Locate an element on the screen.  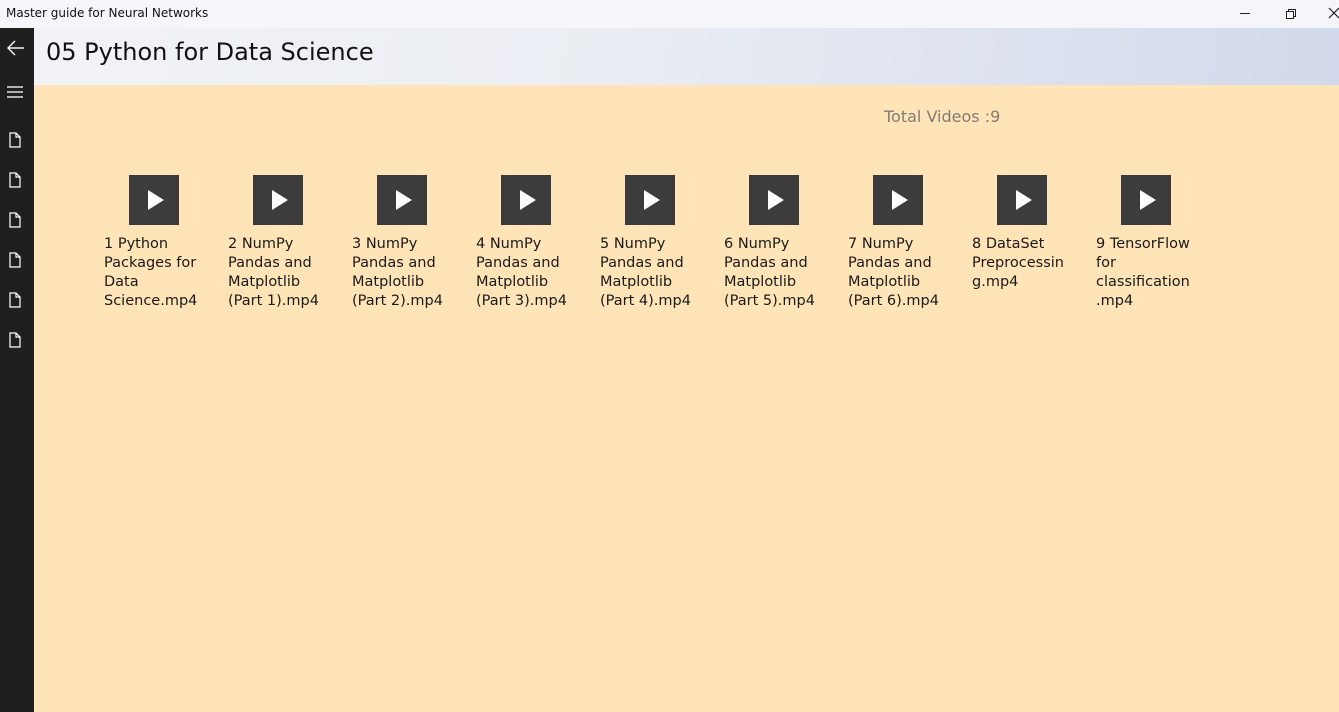
minimize-icon is located at coordinates (1245, 13).